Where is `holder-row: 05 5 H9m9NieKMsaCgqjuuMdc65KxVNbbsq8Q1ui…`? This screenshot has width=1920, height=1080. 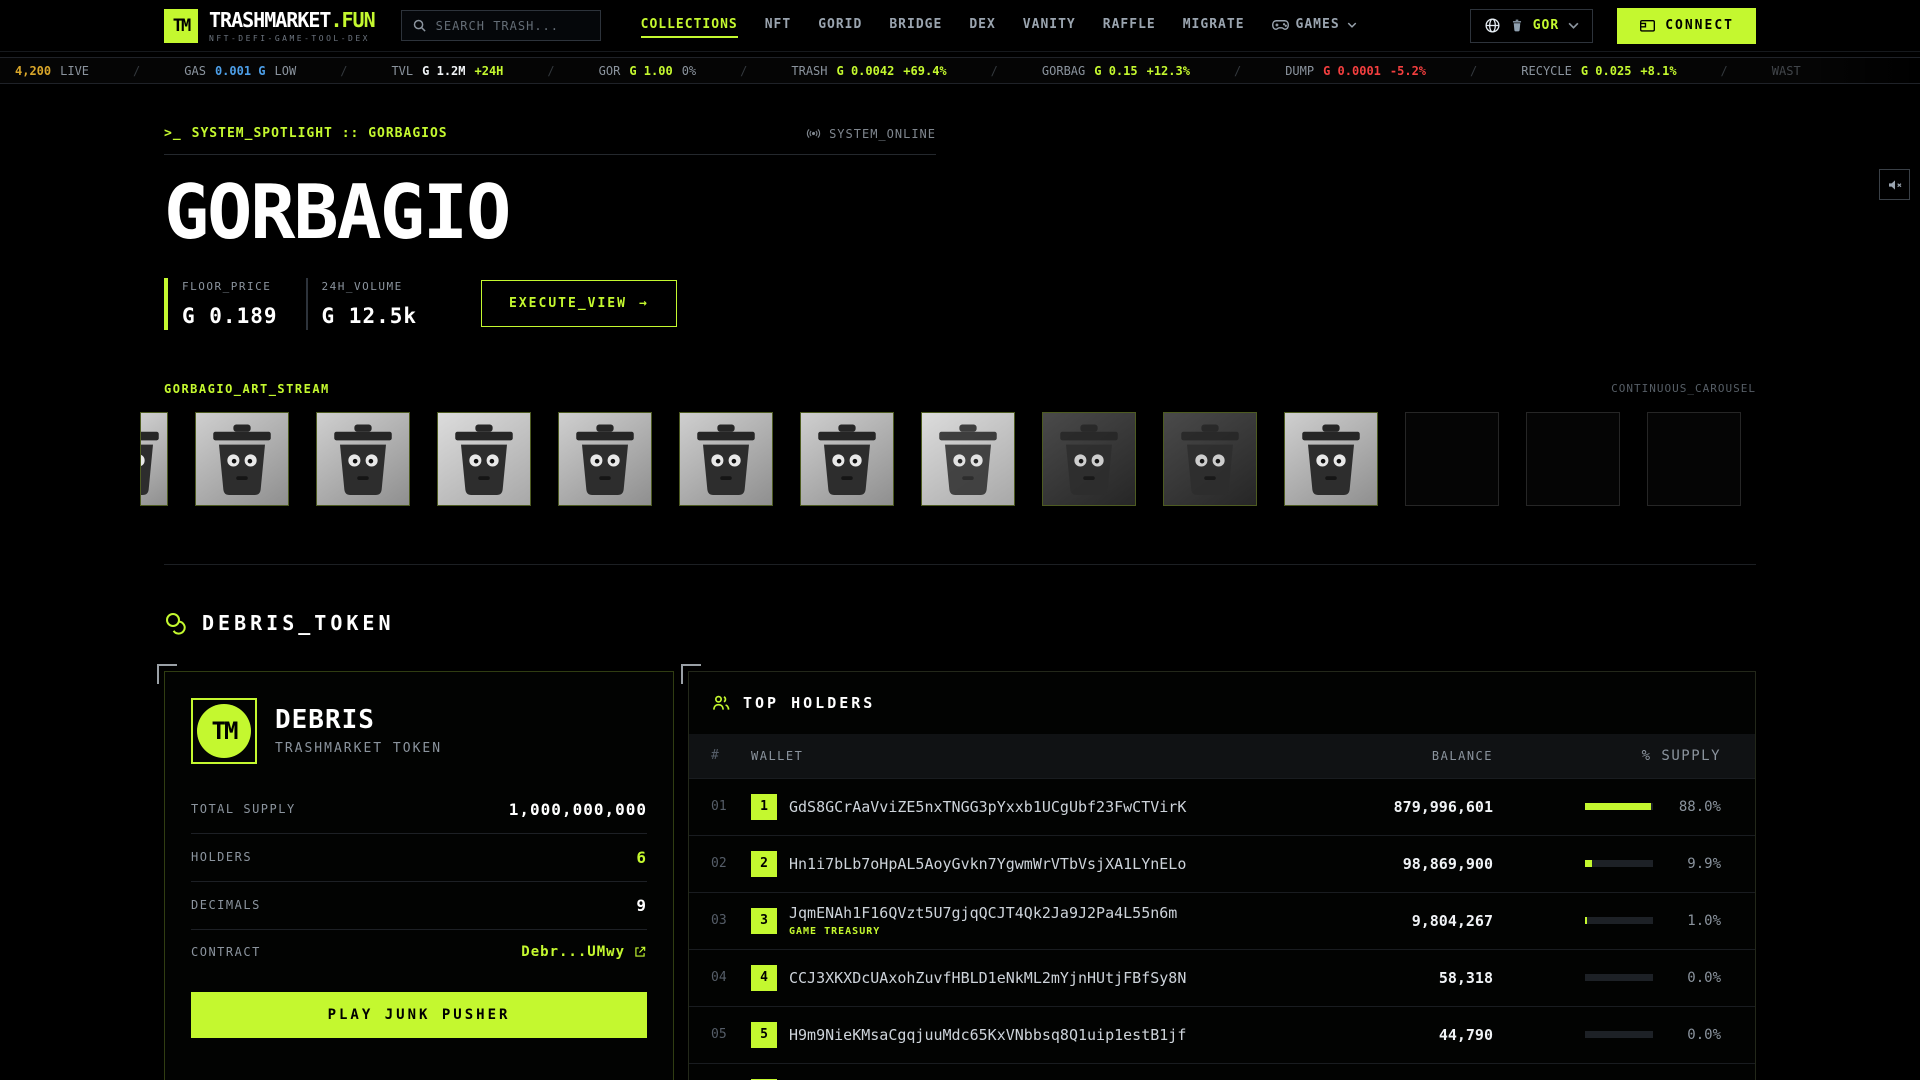 holder-row: 05 5 H9m9NieKMsaCgqjuuMdc65KxVNbbsq8Q1ui… is located at coordinates (1222, 1034).